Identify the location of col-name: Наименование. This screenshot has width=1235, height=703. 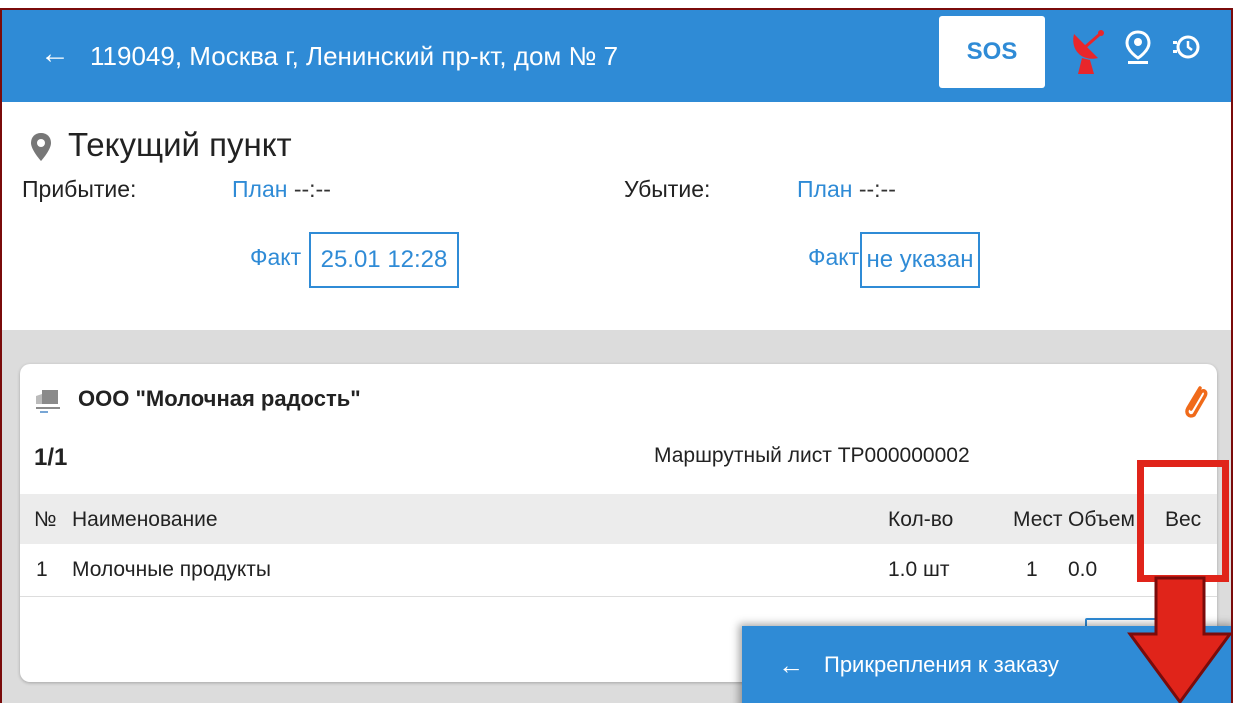
(145, 519).